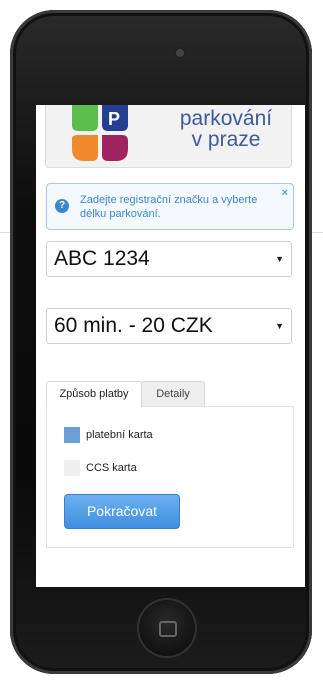 This screenshot has height=680, width=323. What do you see at coordinates (119, 435) in the screenshot?
I see `payment-option-card-label: platební karta` at bounding box center [119, 435].